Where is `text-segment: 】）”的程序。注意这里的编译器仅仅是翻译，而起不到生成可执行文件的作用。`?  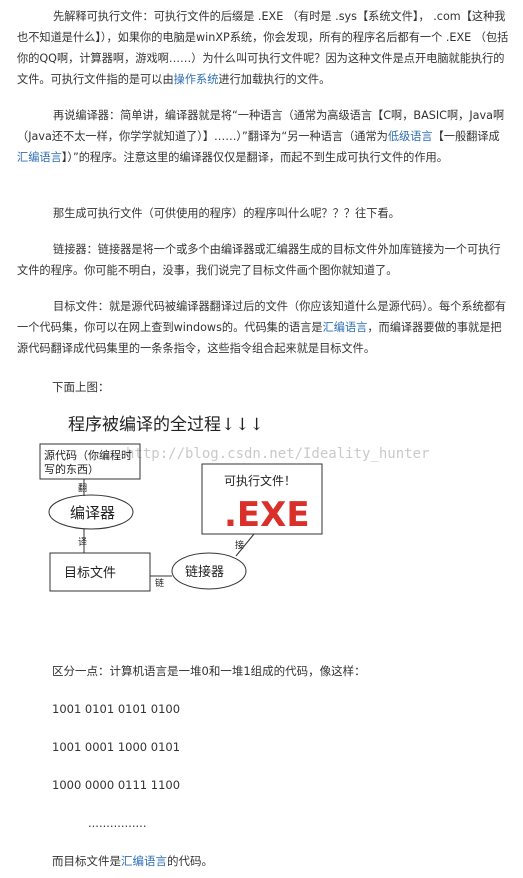
text-segment: 】）”的程序。注意这里的编译器仅仅是翻译，而起不到生成可执行文件的作用。 is located at coordinates (254, 157).